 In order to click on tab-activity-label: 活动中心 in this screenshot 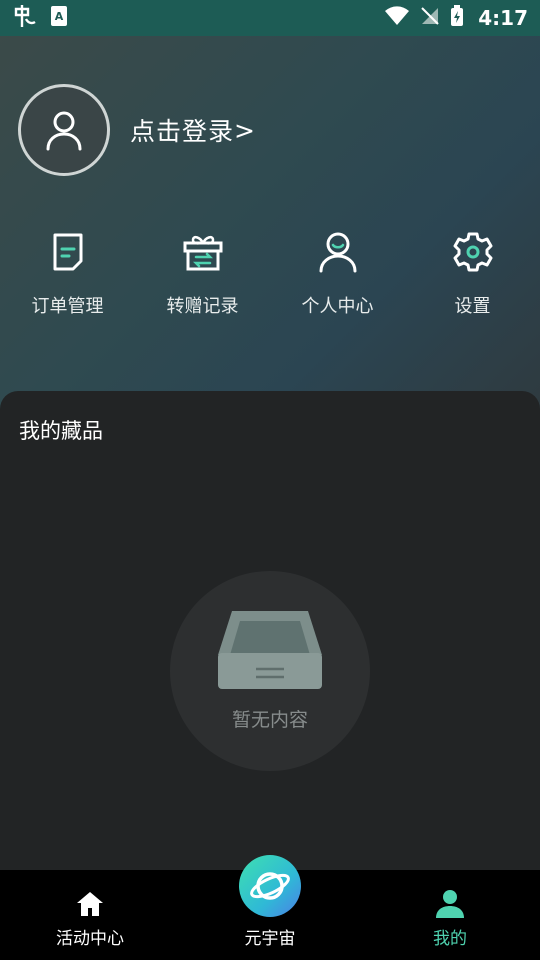, I will do `click(90, 939)`.